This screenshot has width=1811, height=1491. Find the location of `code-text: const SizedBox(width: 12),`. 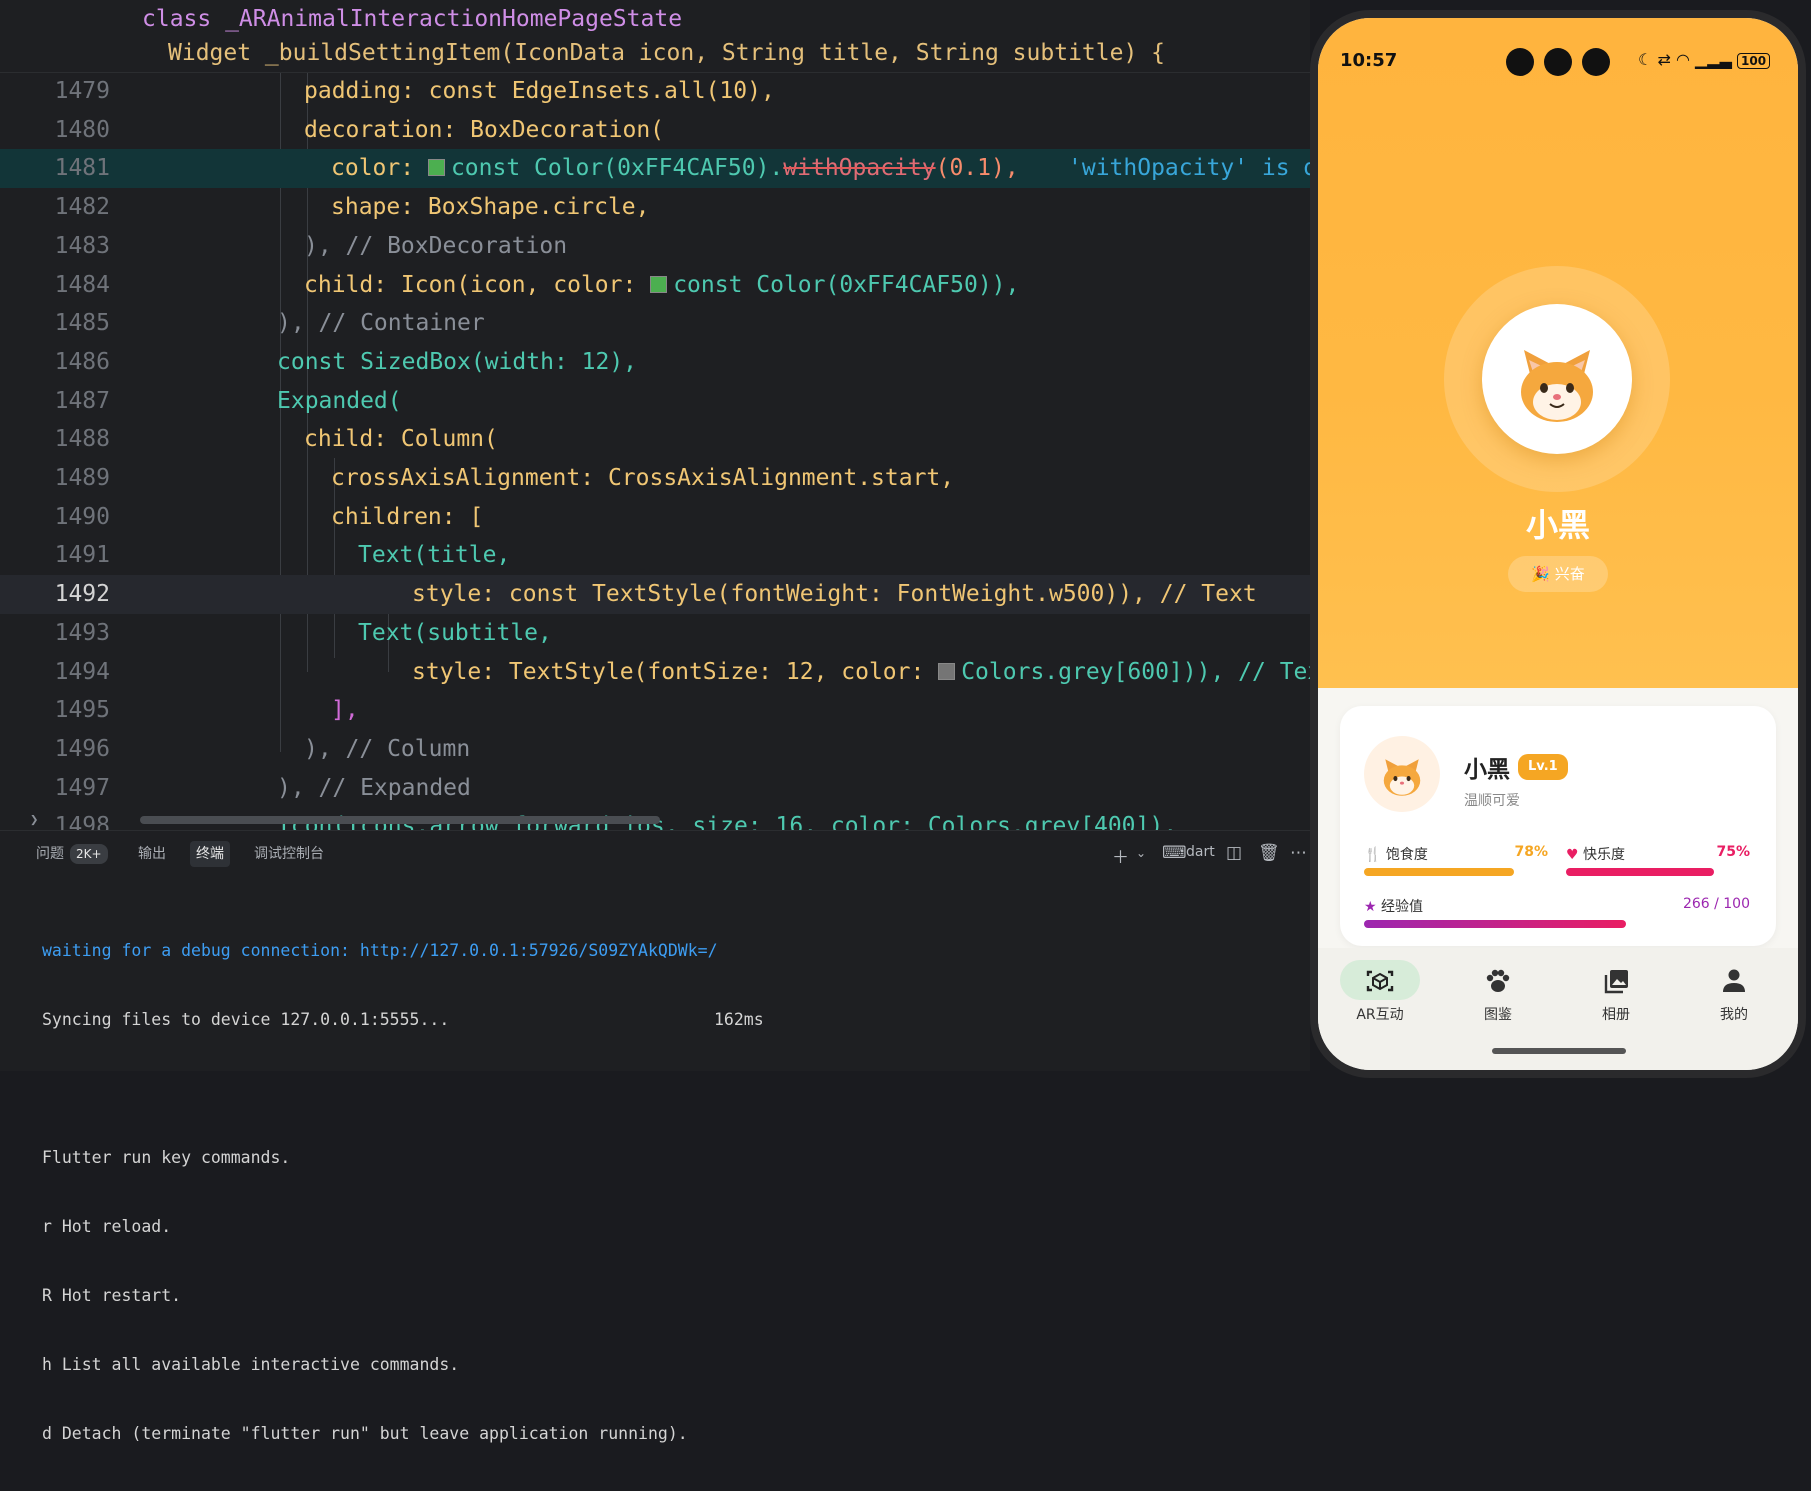

code-text: const SizedBox(width: 12), is located at coordinates (457, 361).